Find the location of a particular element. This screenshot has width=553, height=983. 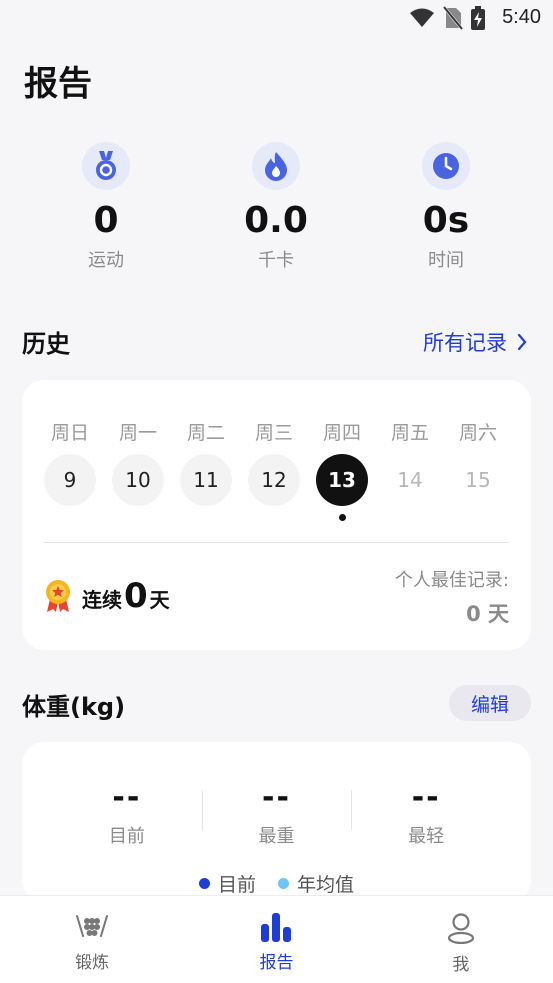

status-bar: 5:40 is located at coordinates (276, 18).